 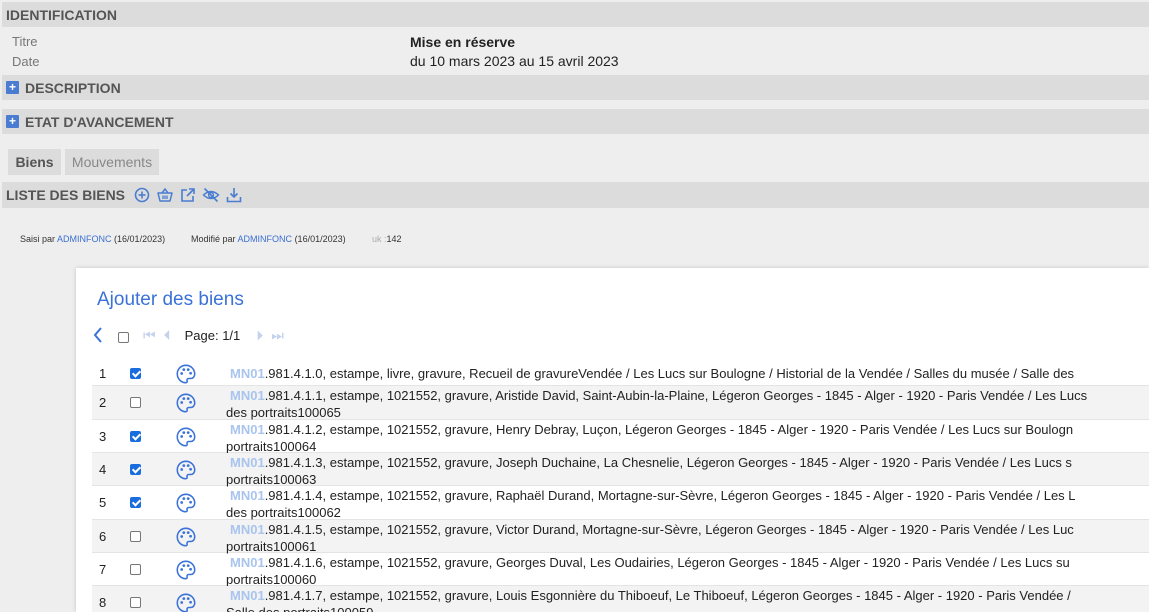 I want to click on tab-biens: Biens, so click(x=34, y=162).